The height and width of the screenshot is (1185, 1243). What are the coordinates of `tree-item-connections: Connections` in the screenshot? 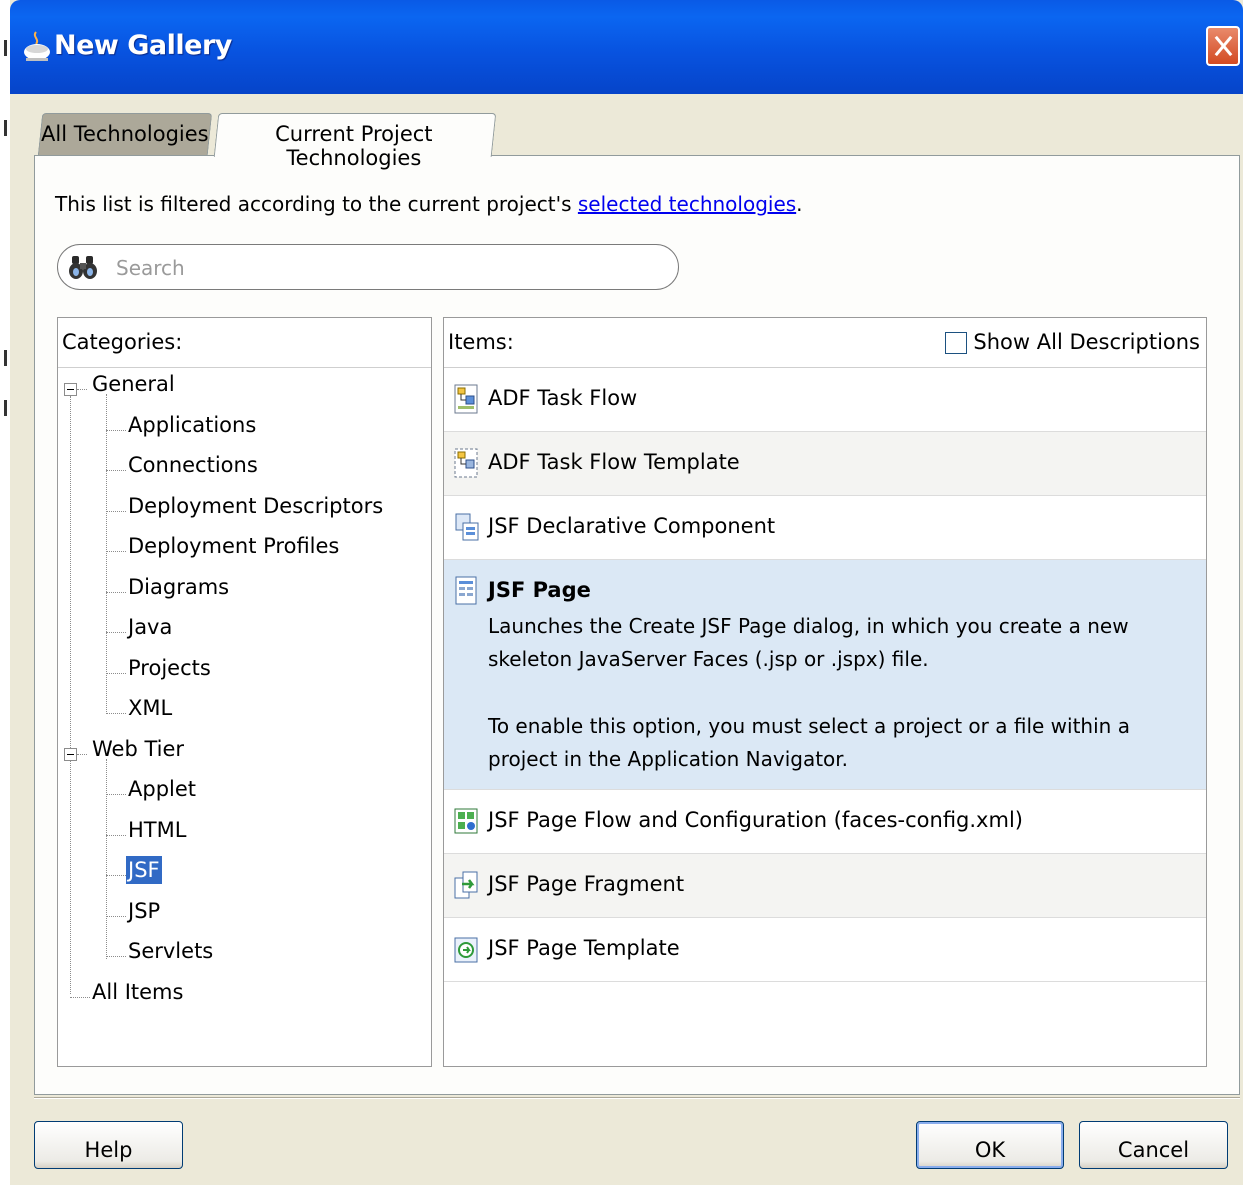 It's located at (182, 465).